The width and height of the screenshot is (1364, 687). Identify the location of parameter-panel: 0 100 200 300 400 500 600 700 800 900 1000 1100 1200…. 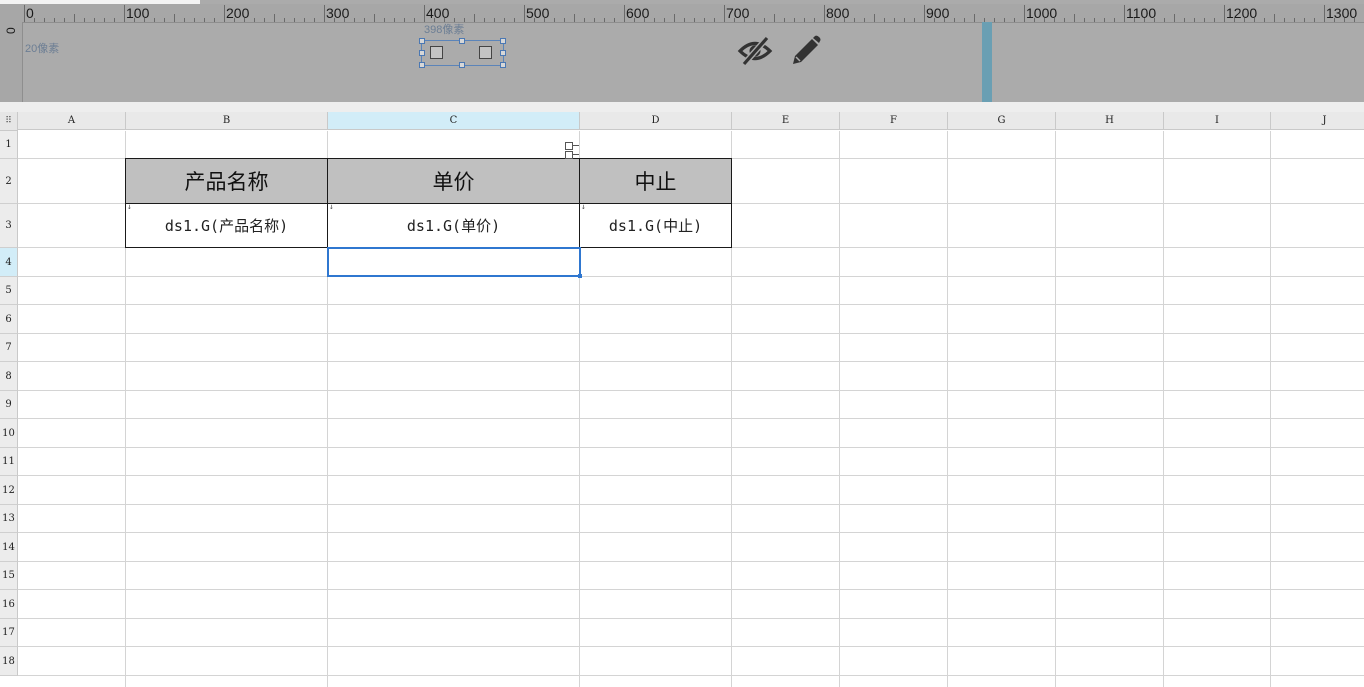
(682, 51).